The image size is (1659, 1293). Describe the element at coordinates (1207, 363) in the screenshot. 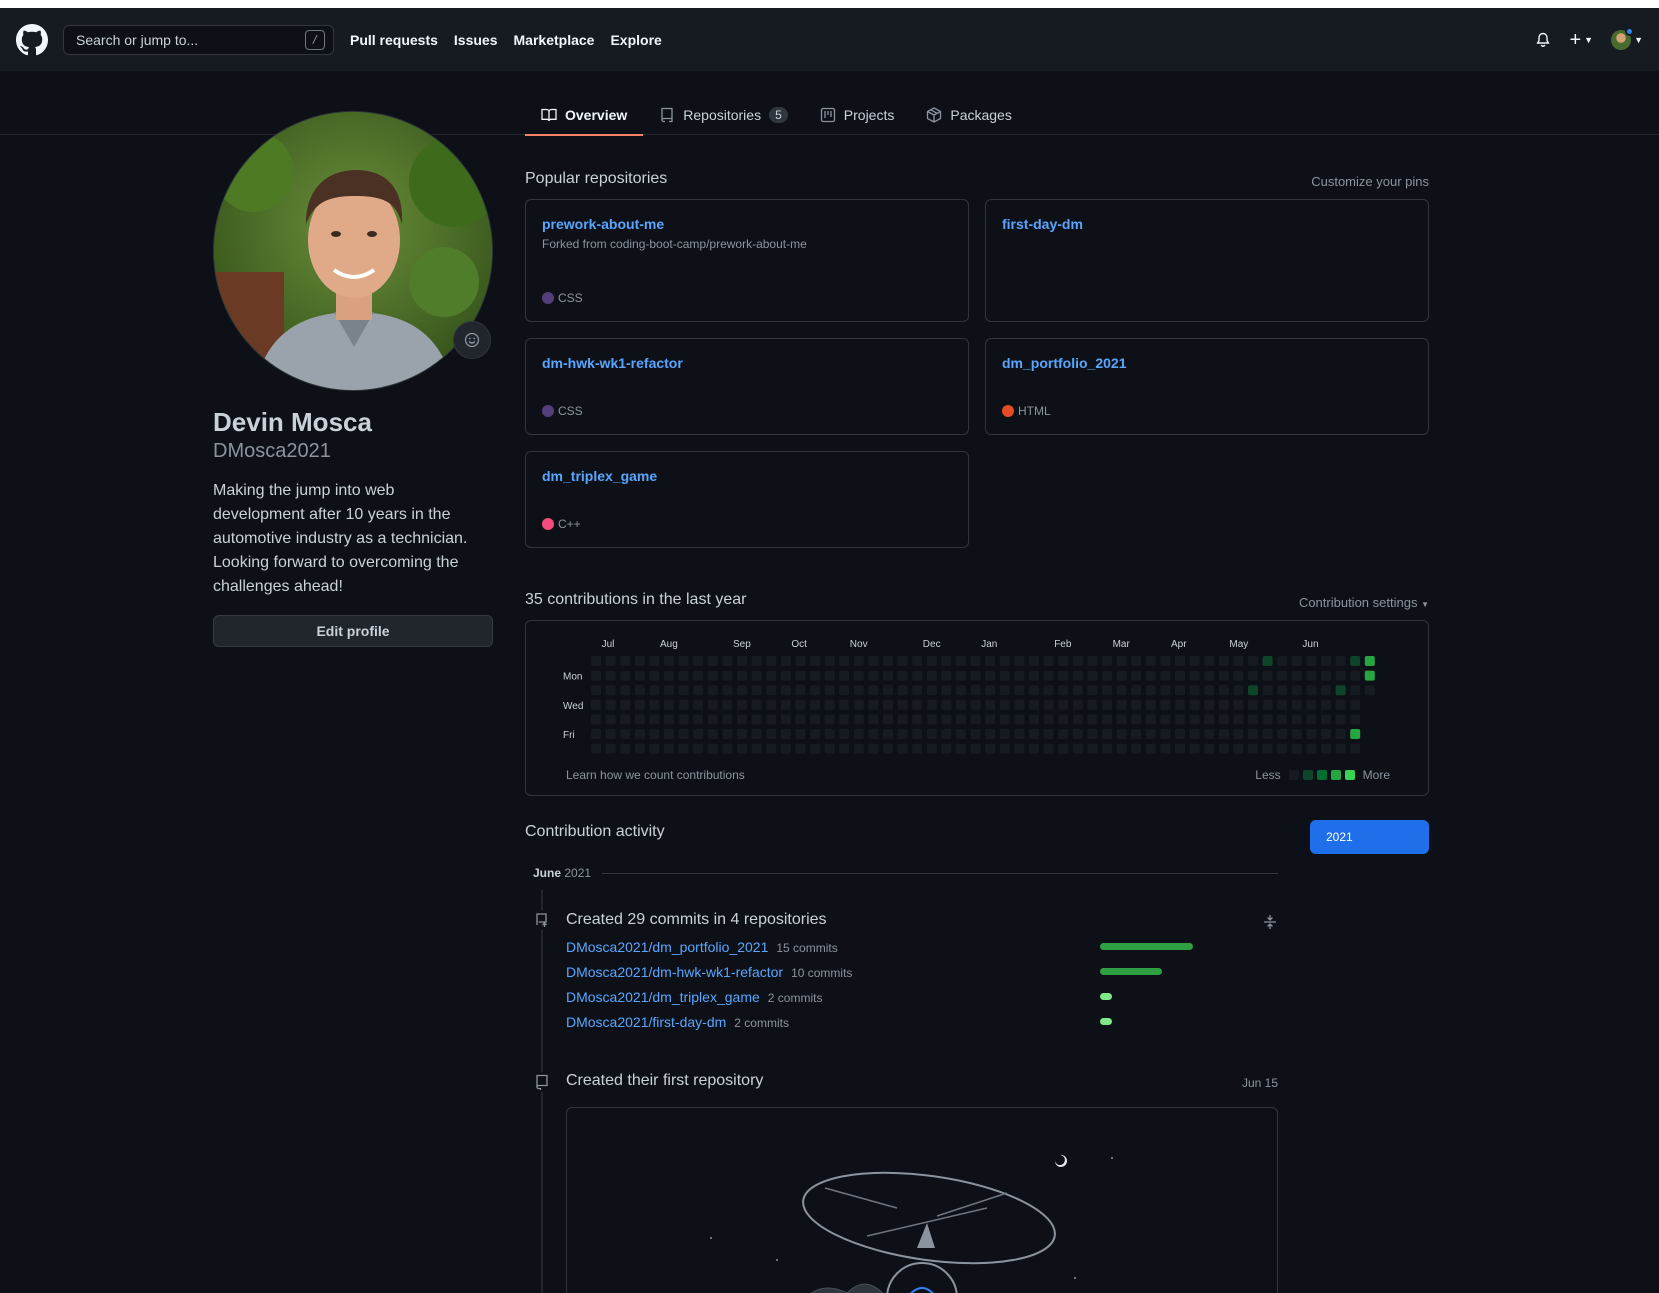

I see `pinned-repo-link: dm_portfolio_2021` at that location.